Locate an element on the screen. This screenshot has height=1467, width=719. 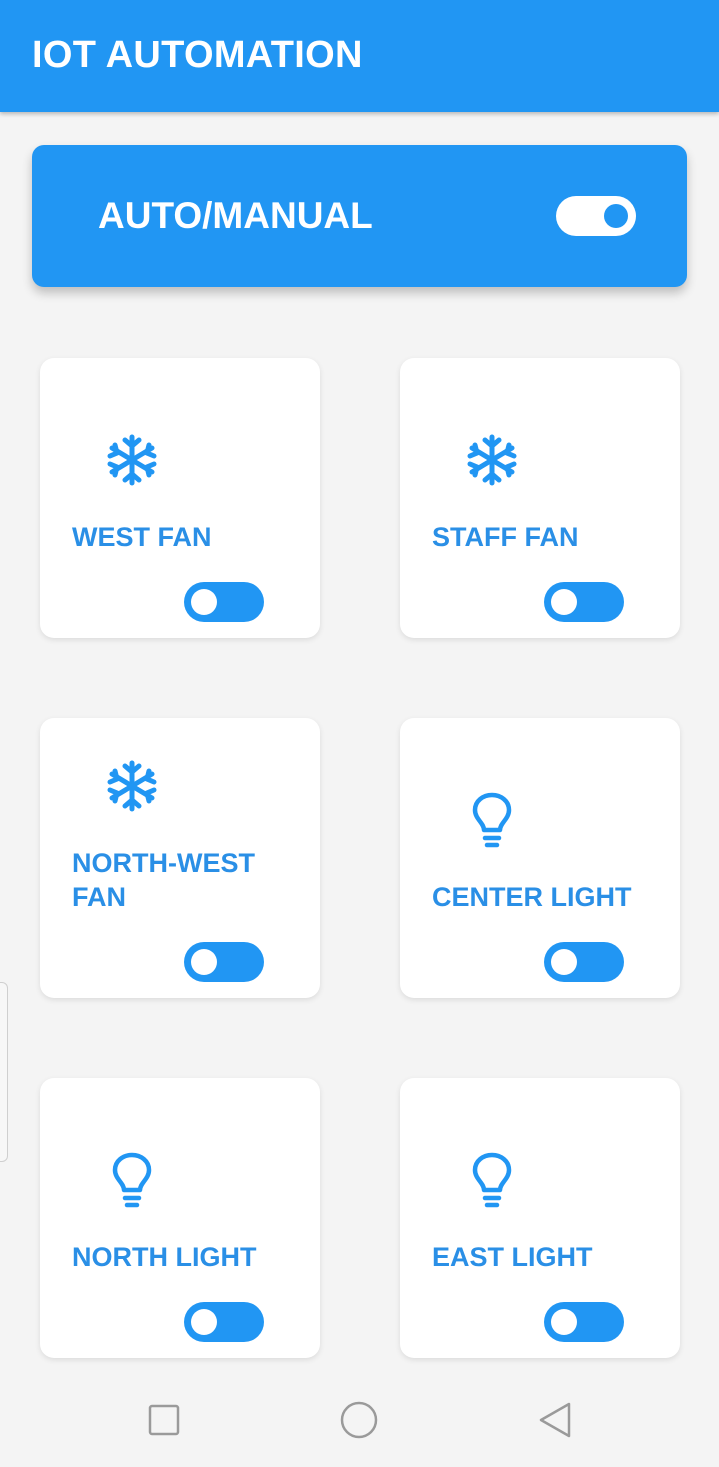
app-title: IOT AUTOMATION is located at coordinates (197, 55).